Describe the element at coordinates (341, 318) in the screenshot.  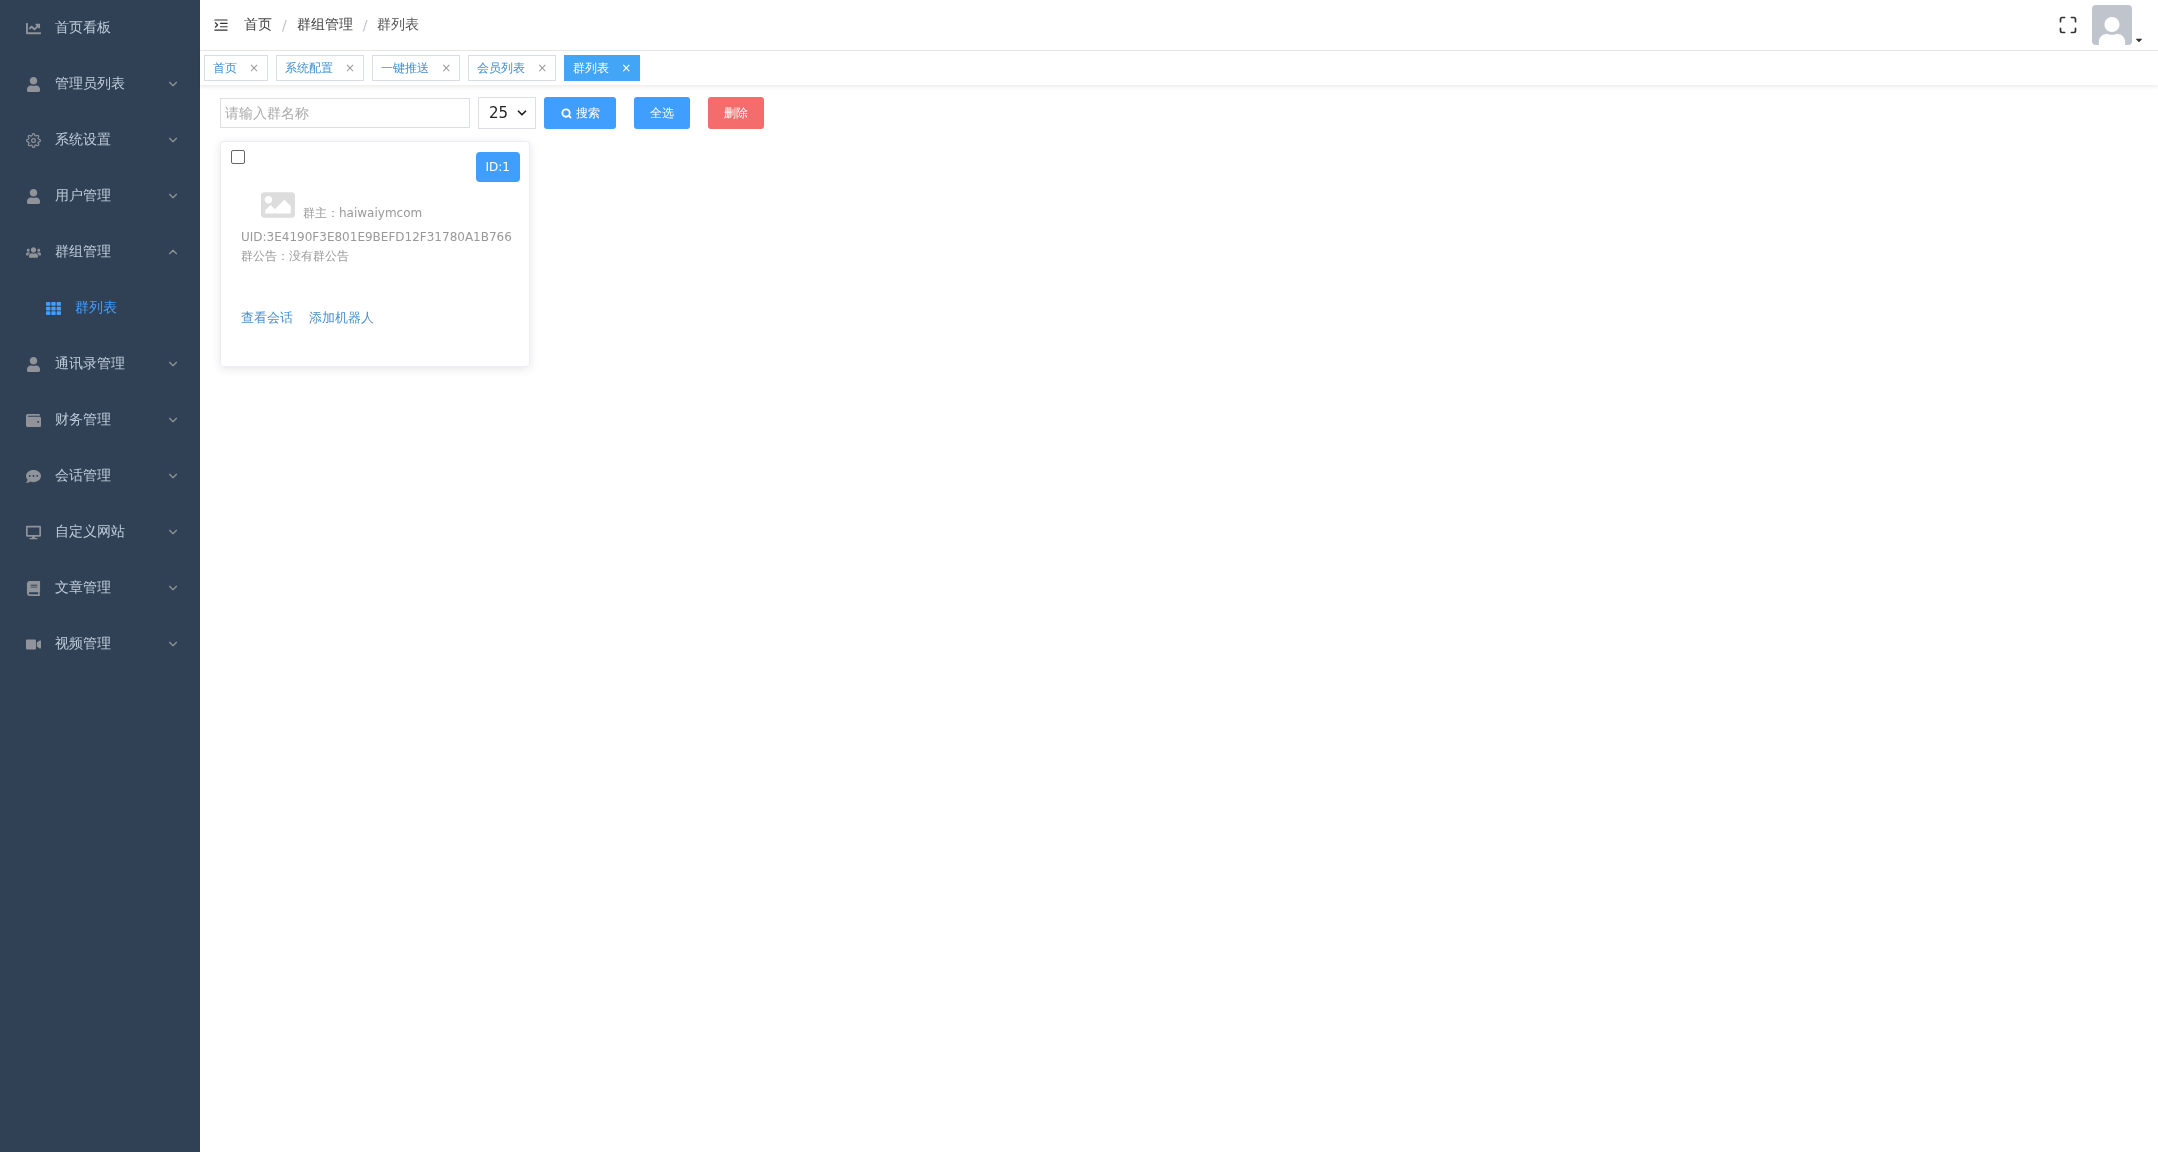
I see `card-link: 添加机器人` at that location.